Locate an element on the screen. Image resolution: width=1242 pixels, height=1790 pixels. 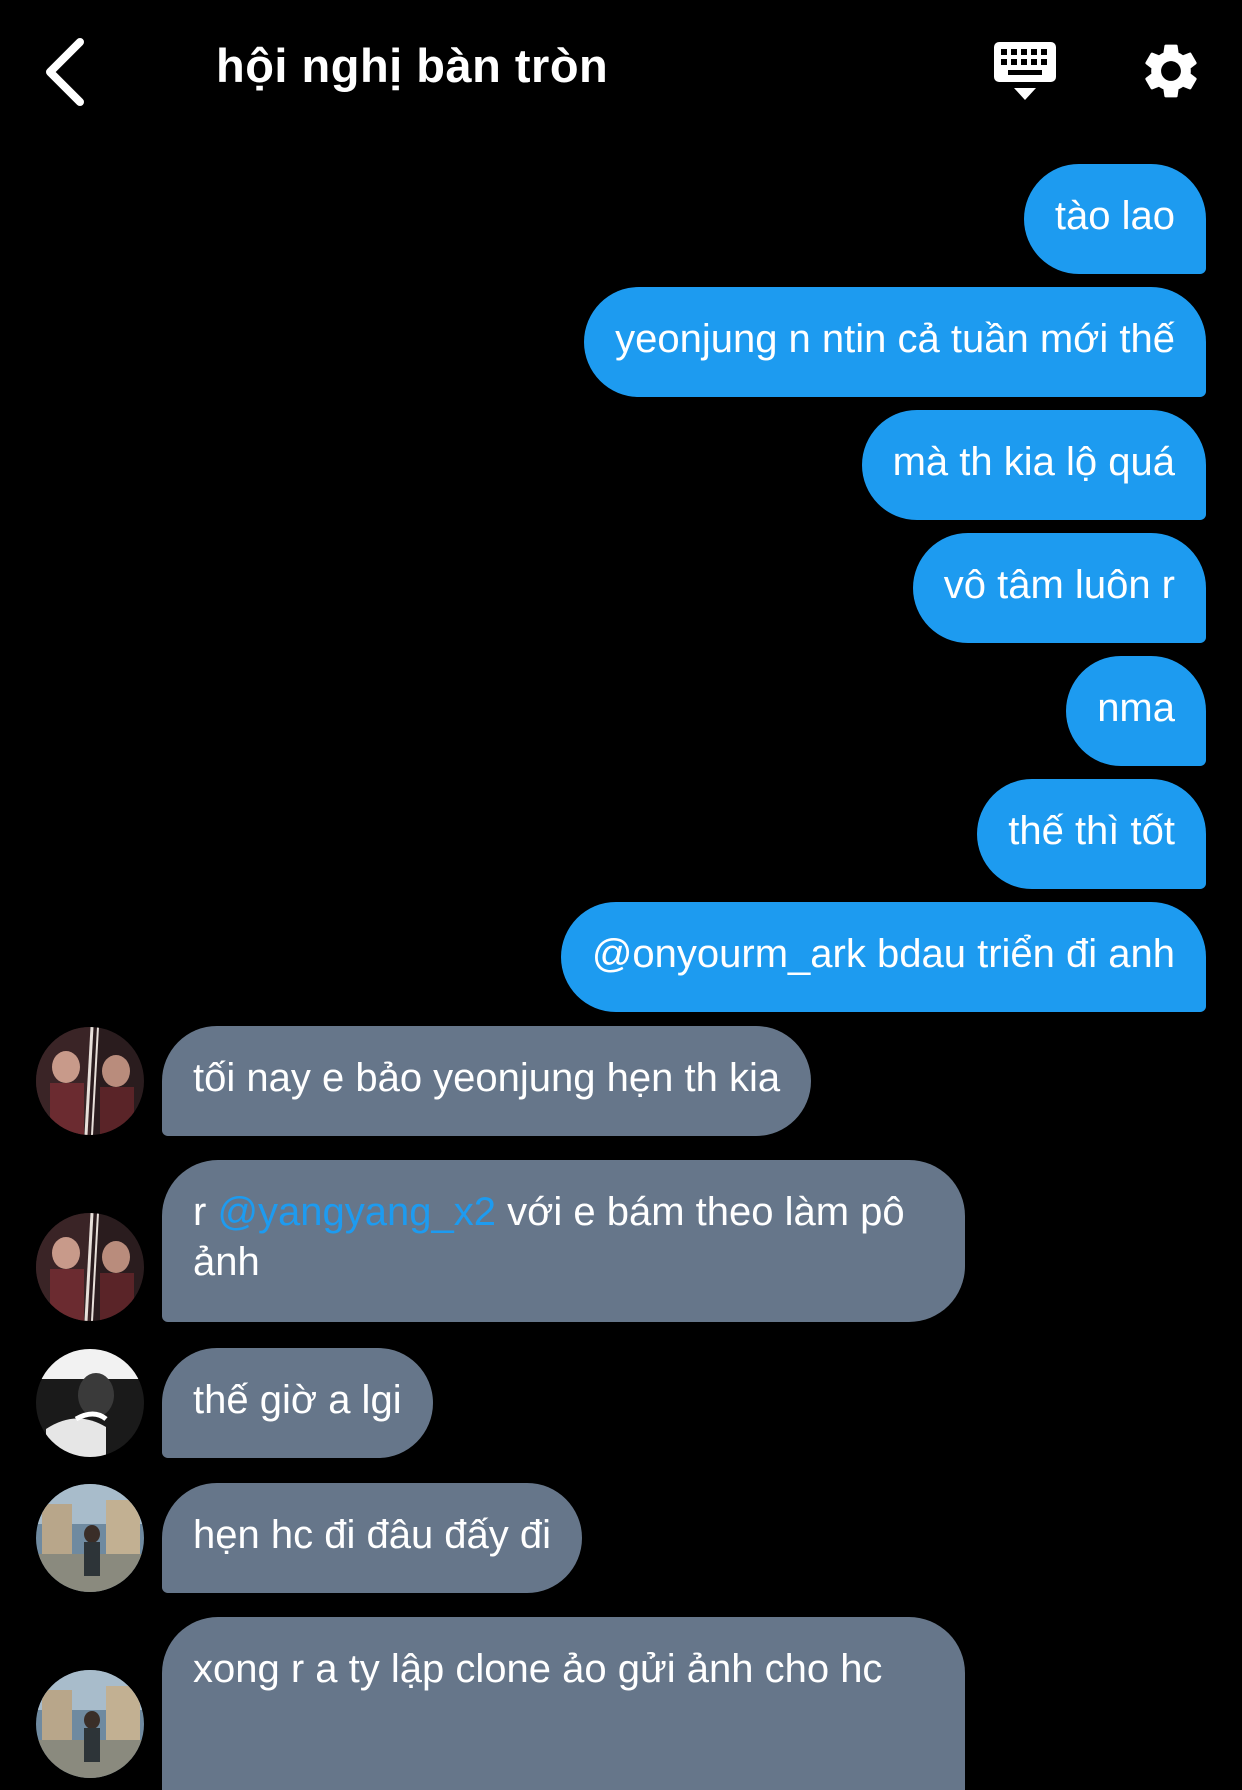
conversation-title: hội nghị bàn tròn is located at coordinates (412, 65).